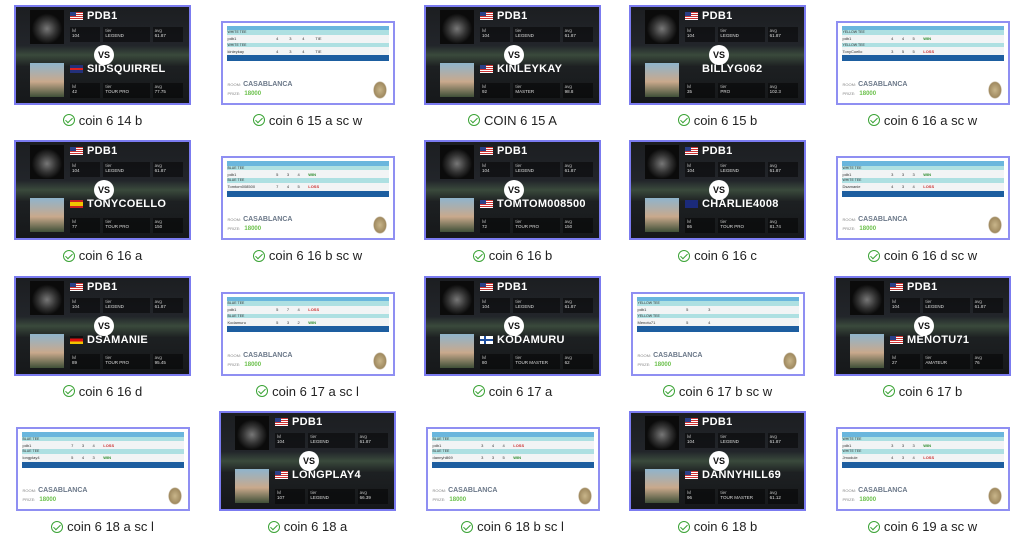 This screenshot has height=542, width=1024. What do you see at coordinates (111, 120) in the screenshot?
I see `file-name: coin 6 14 b` at bounding box center [111, 120].